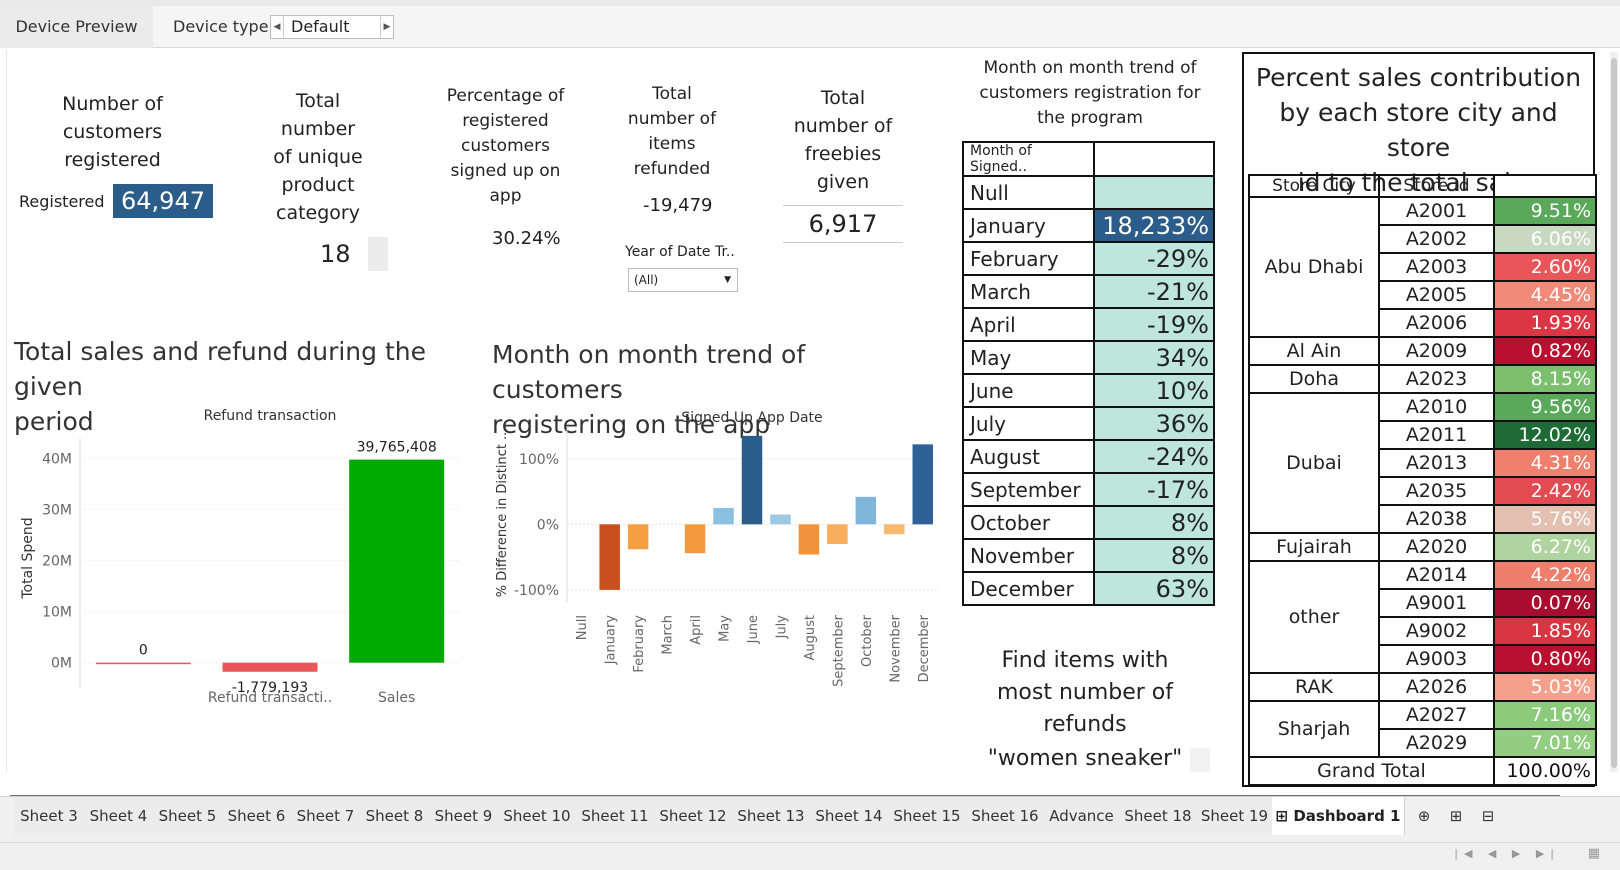 The width and height of the screenshot is (1620, 870). I want to click on tab-sheet: Sheet 15, so click(927, 816).